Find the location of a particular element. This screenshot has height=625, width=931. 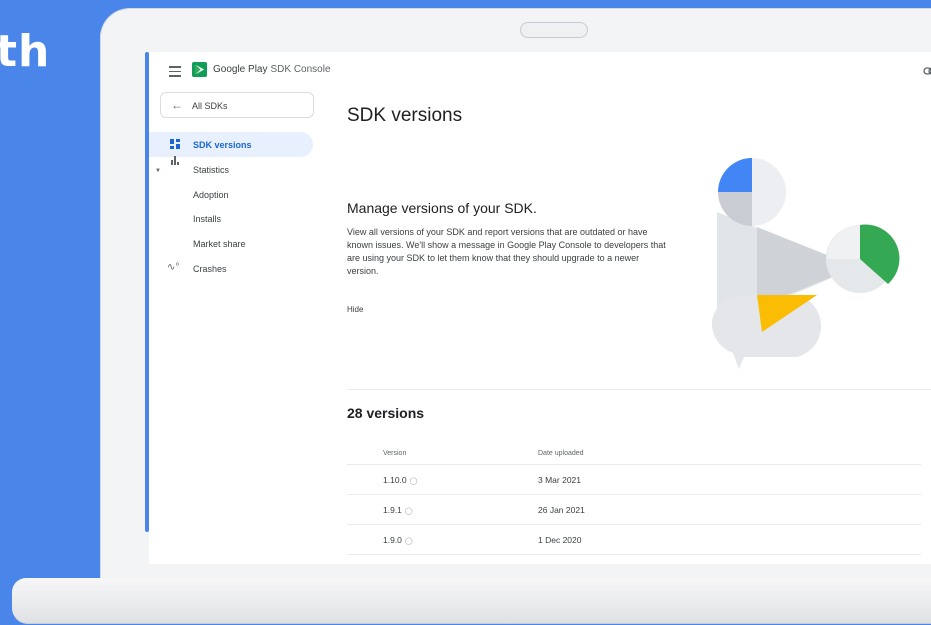

date-value: 26 Jan 2021 is located at coordinates (561, 510).